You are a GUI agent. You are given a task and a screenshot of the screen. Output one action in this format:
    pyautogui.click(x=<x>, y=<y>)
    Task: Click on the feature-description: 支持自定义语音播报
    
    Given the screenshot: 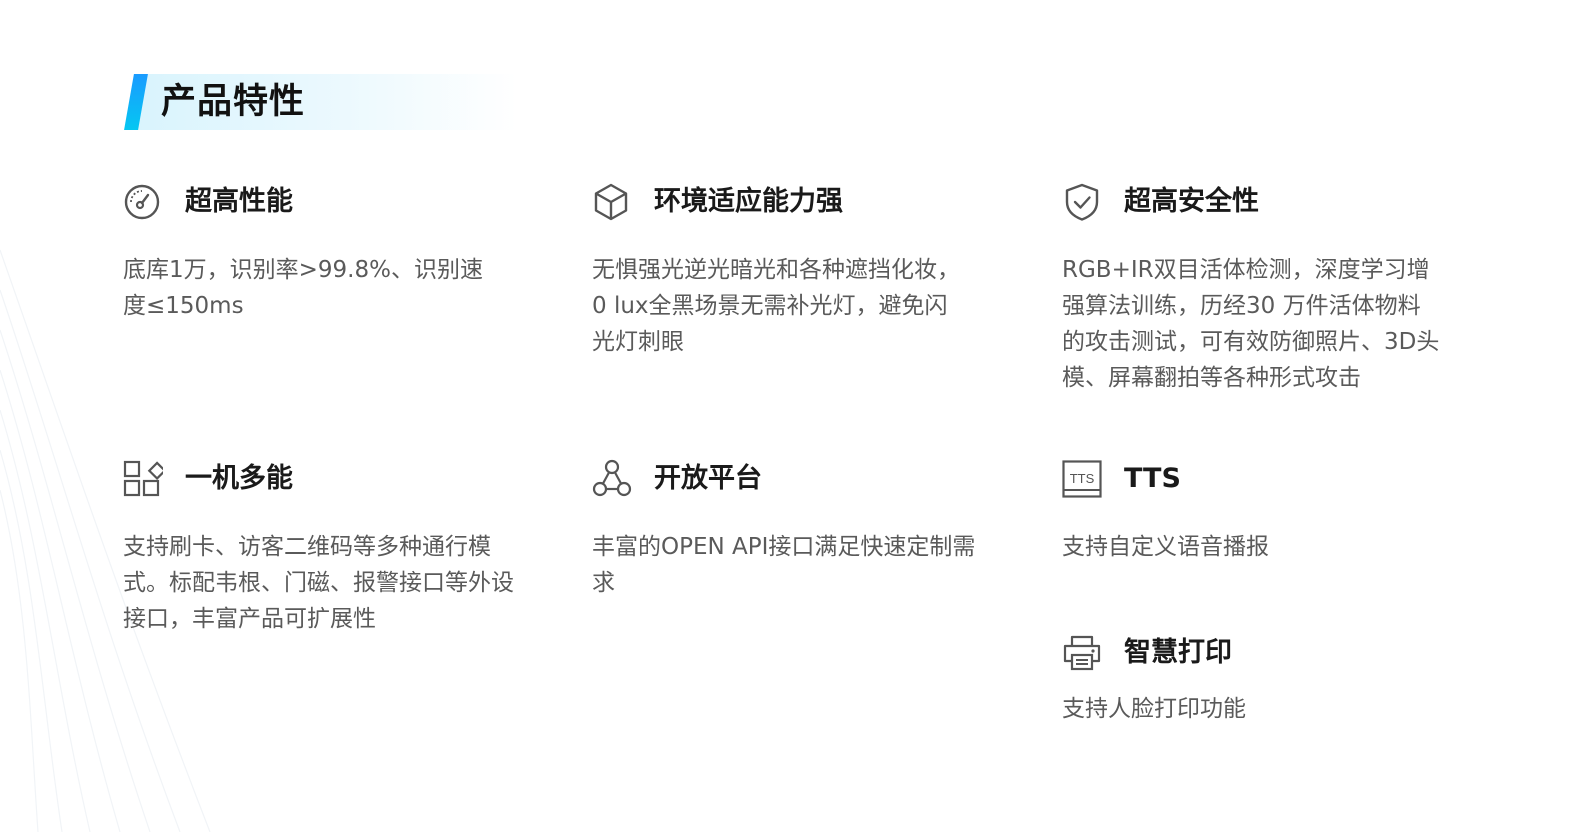 What is the action you would take?
    pyautogui.click(x=1165, y=547)
    